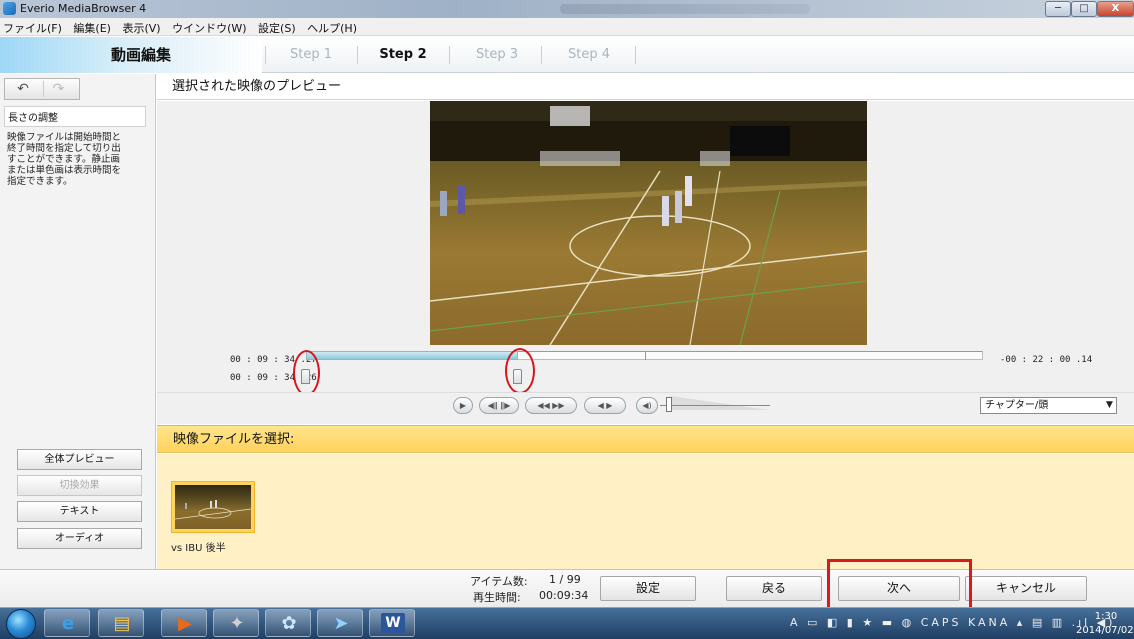  I want to click on volume-slider-knob, so click(669, 404).